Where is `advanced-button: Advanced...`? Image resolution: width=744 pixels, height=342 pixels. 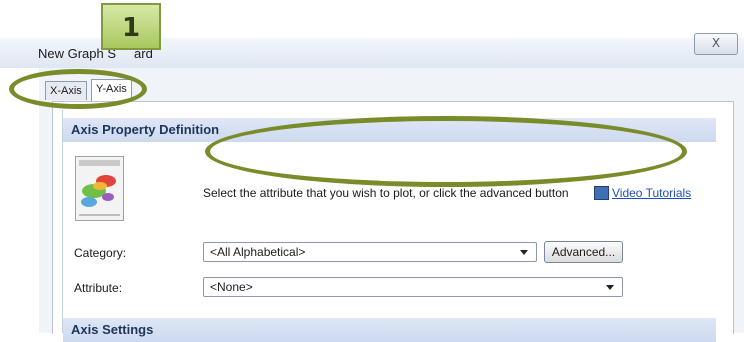
advanced-button: Advanced... is located at coordinates (583, 252).